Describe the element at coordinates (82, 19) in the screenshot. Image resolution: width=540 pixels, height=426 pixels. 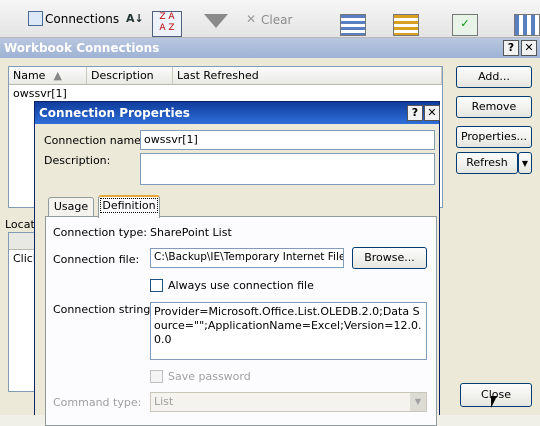
I see `connections-button: Connections` at that location.